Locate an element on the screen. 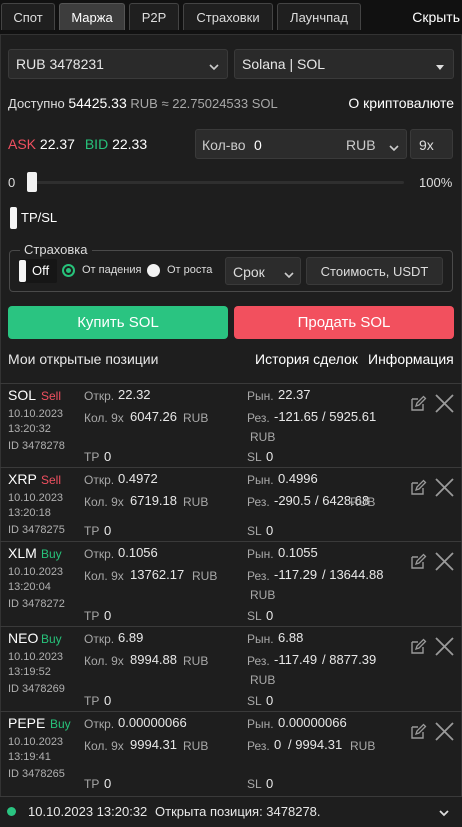  insurance-cost-button: Стоимость, USDT is located at coordinates (374, 271).